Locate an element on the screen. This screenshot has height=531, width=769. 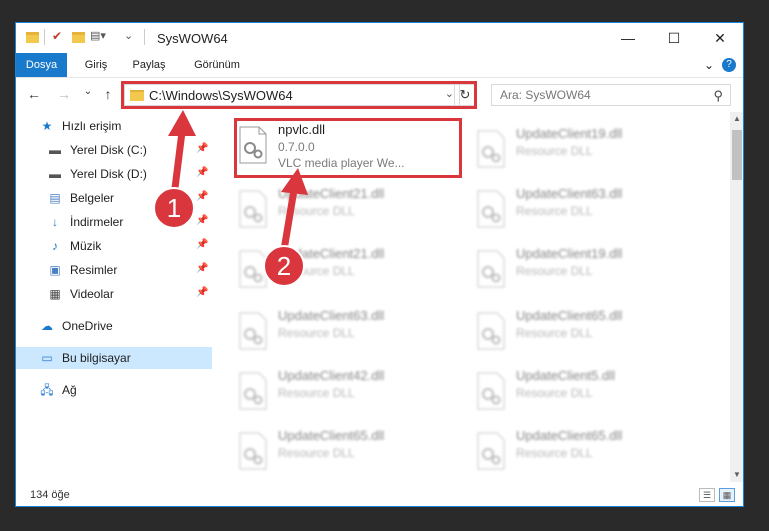
sidebar-item-network: 🖧 Ağ is located at coordinates (114, 390).